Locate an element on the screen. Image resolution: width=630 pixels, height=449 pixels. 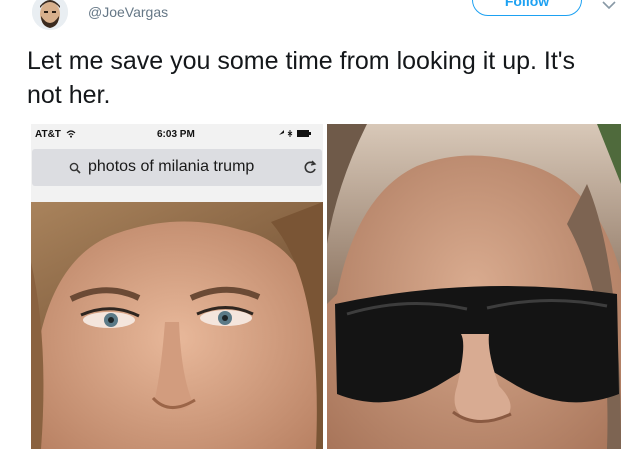
search-icon is located at coordinates (75, 170).